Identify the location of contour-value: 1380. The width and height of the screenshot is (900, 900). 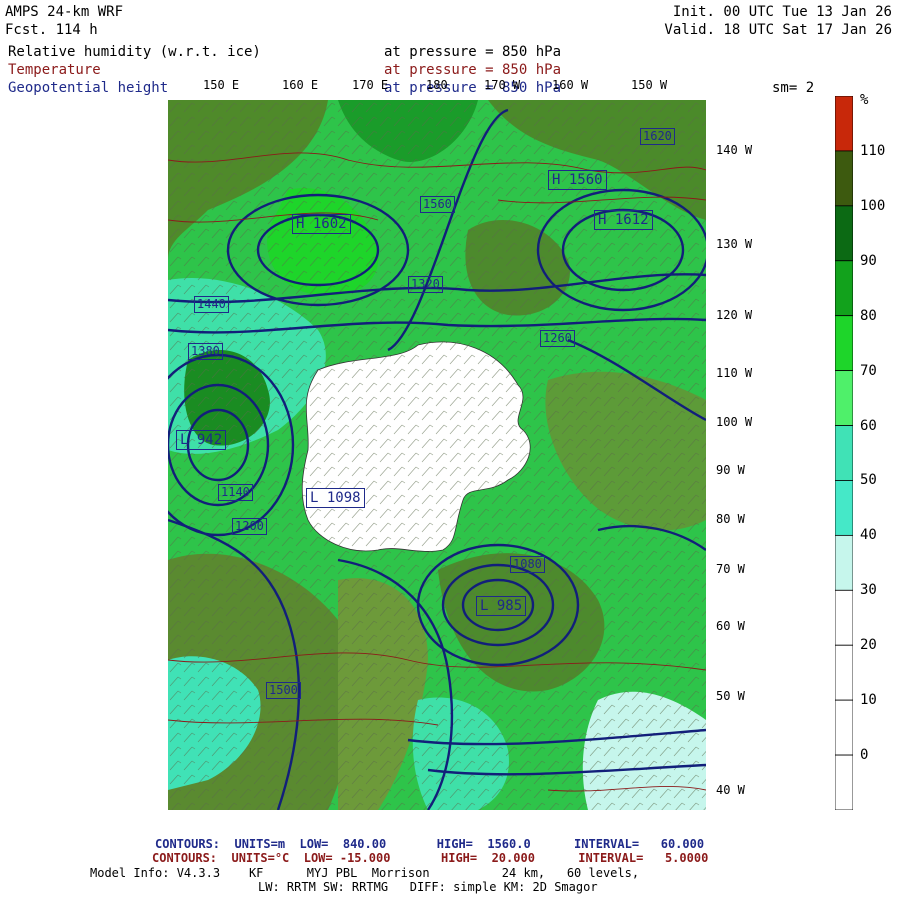
(205, 351).